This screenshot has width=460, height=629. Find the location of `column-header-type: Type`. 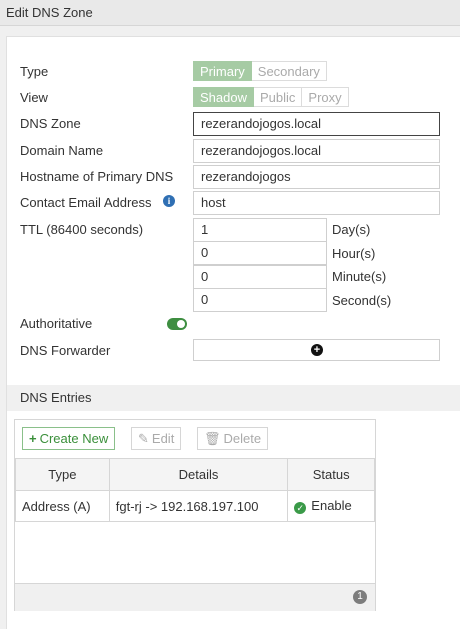

column-header-type: Type is located at coordinates (62, 474).